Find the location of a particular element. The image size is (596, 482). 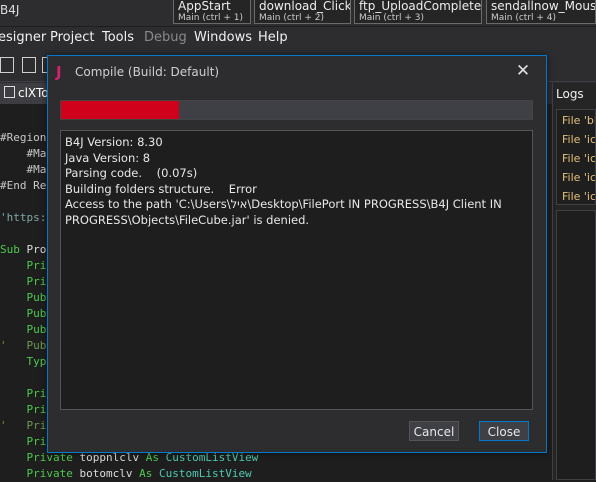

menu-item-tools: Tools is located at coordinates (118, 37).